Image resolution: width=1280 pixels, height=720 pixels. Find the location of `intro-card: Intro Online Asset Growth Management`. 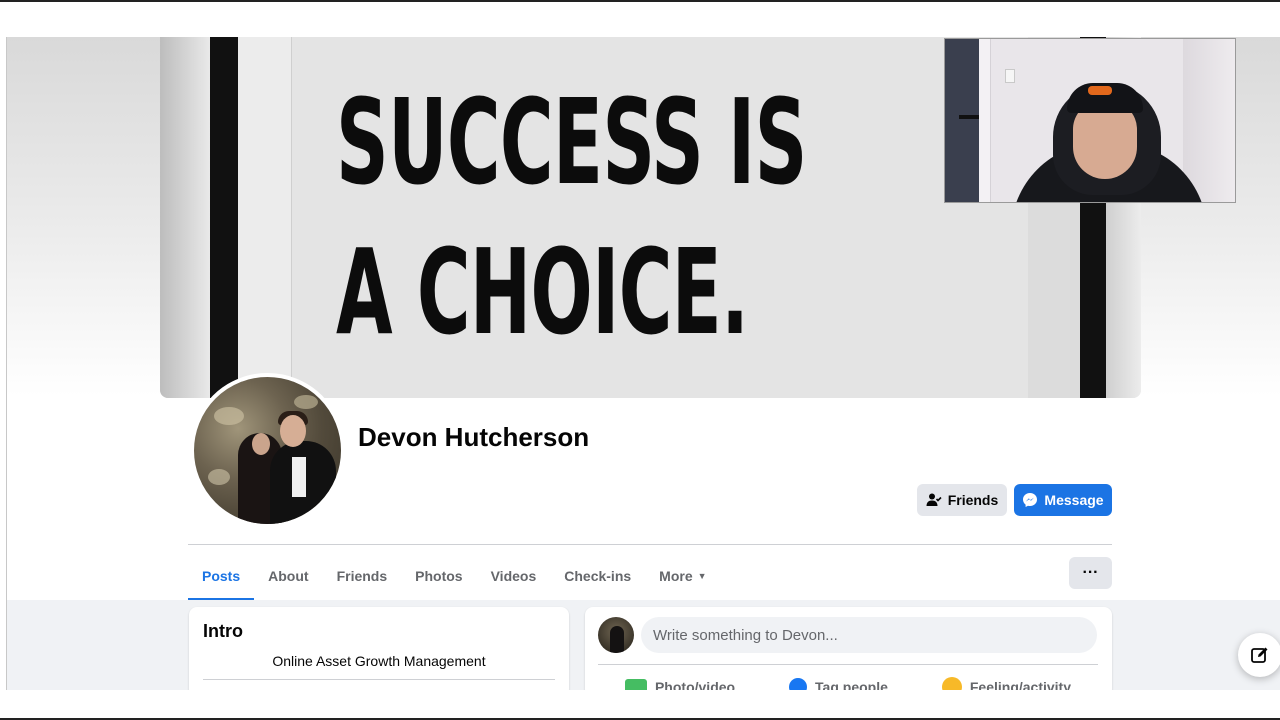

intro-card: Intro Online Asset Growth Management is located at coordinates (379, 652).